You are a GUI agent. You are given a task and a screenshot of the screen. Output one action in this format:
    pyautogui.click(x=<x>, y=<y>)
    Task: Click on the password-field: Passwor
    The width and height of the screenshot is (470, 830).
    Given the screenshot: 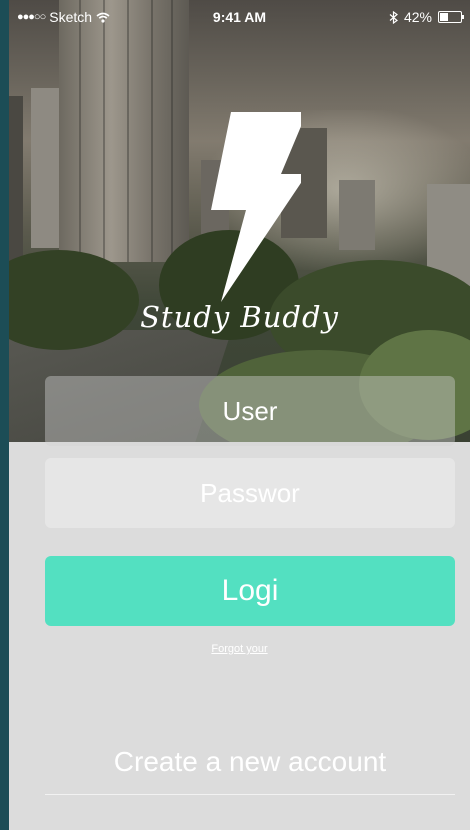 What is the action you would take?
    pyautogui.click(x=250, y=493)
    